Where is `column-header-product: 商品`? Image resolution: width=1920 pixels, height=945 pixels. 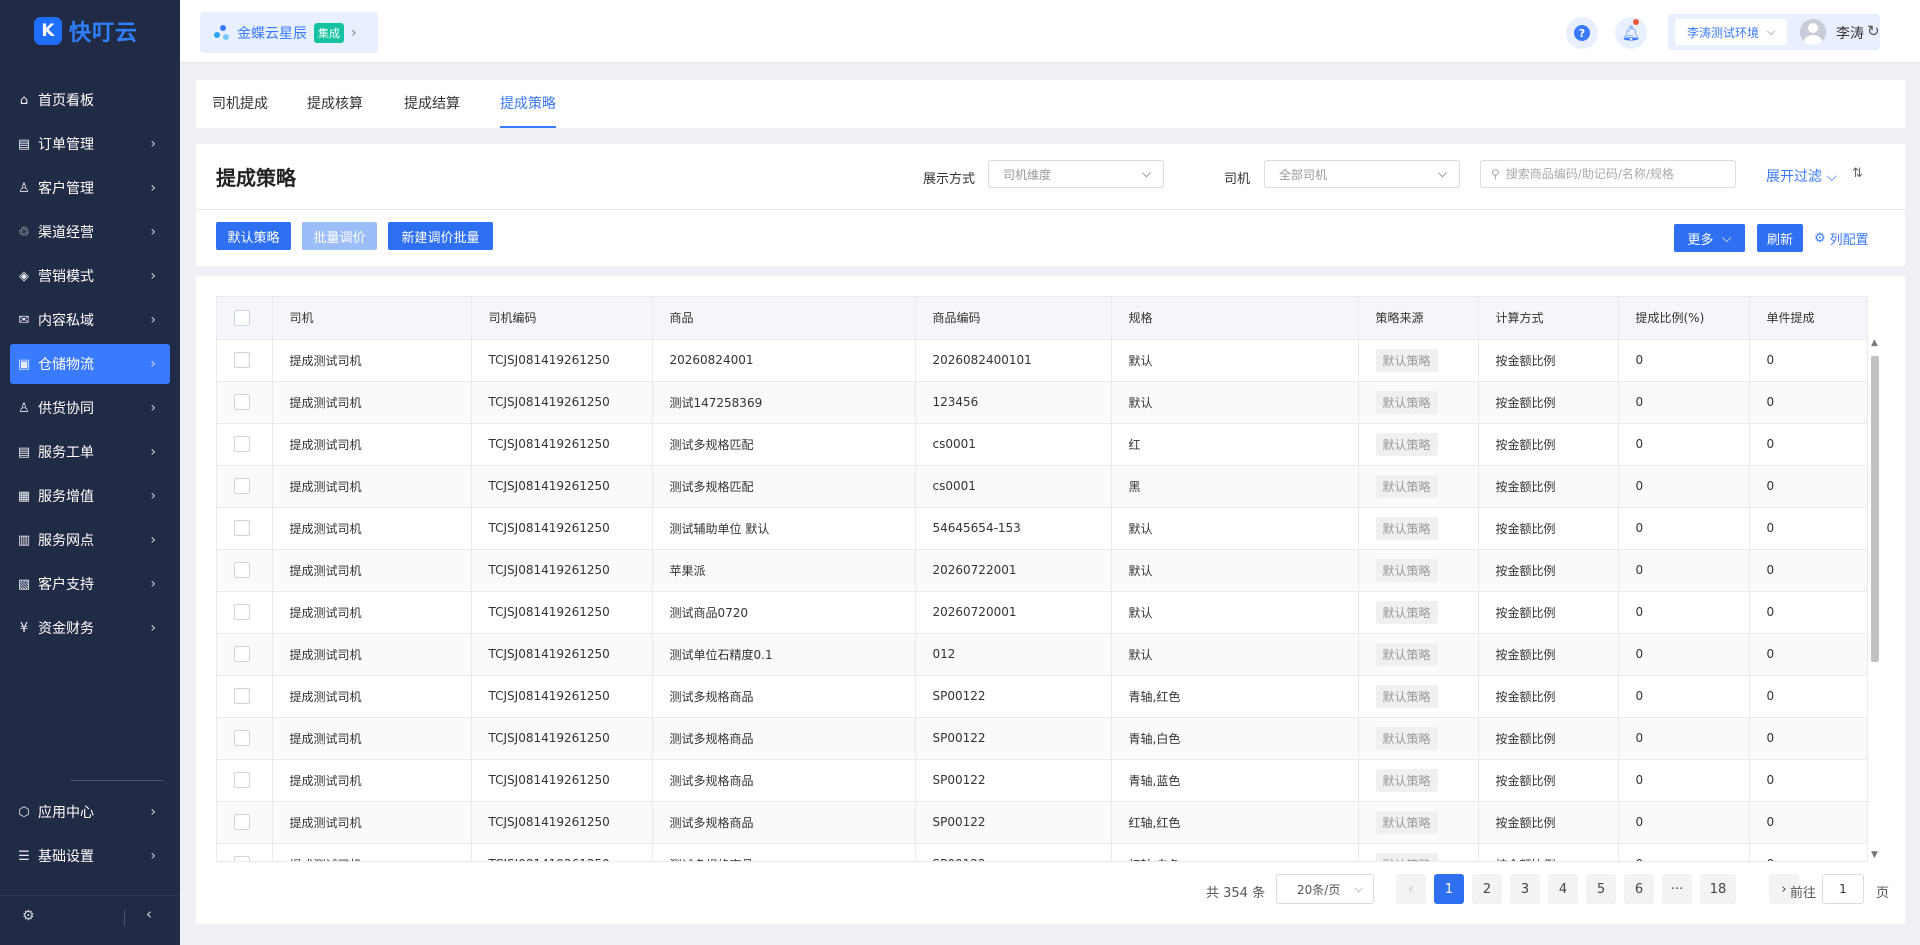 column-header-product: 商品 is located at coordinates (784, 318).